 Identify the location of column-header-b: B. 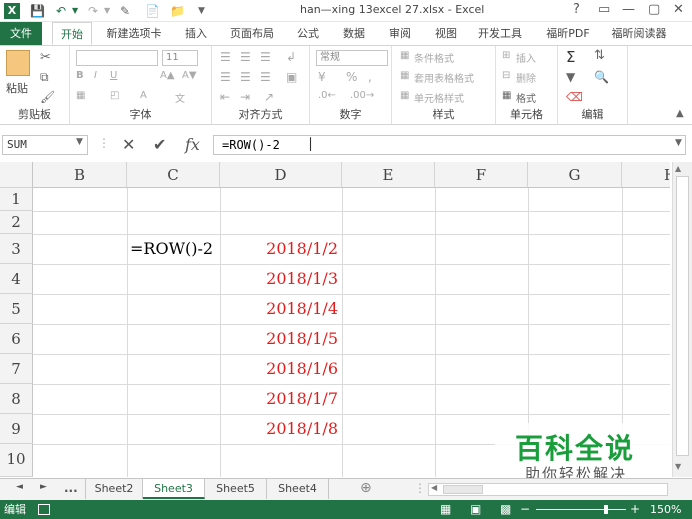
(80, 175).